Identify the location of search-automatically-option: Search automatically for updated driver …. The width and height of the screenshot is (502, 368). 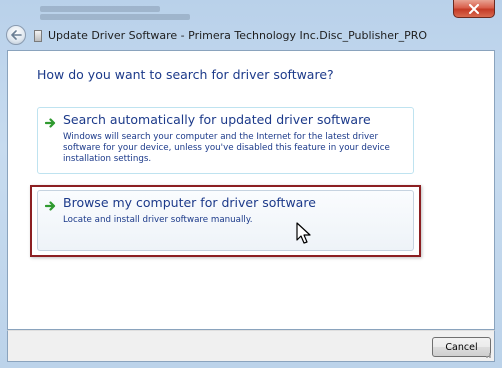
(225, 140).